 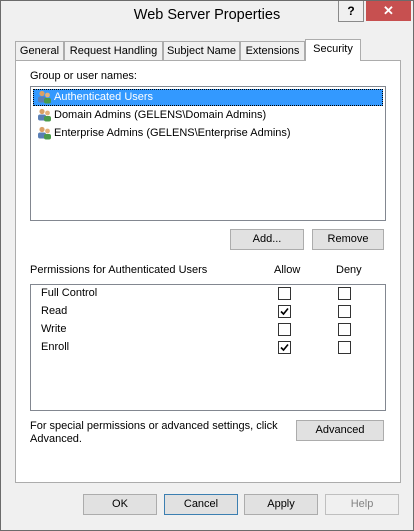 I want to click on deny-read-checkbox, so click(x=344, y=311).